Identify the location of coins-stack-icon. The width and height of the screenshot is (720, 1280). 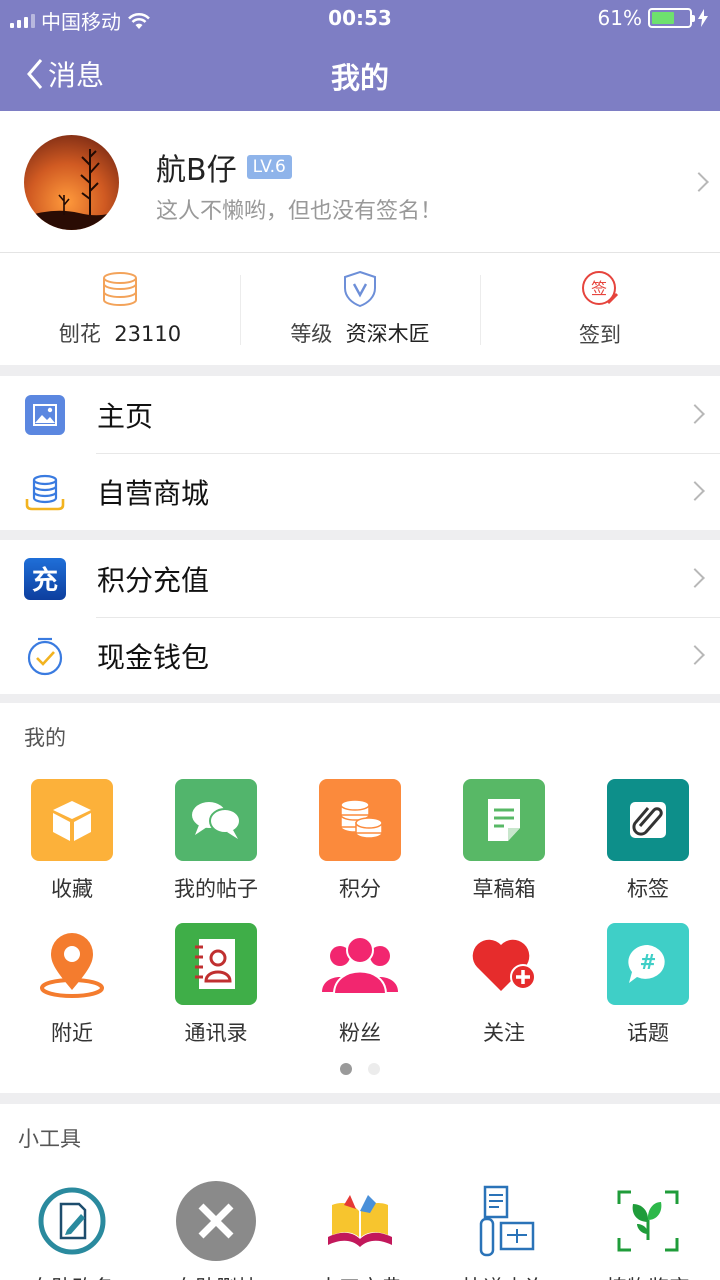
(120, 289).